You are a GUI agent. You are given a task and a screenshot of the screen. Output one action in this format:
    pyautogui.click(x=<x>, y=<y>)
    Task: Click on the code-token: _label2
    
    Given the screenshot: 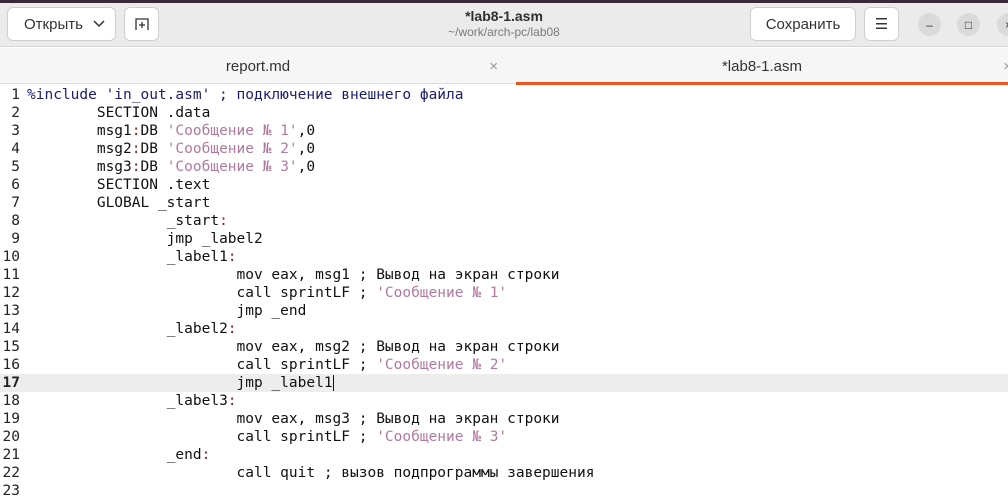 What is the action you would take?
    pyautogui.click(x=127, y=329)
    